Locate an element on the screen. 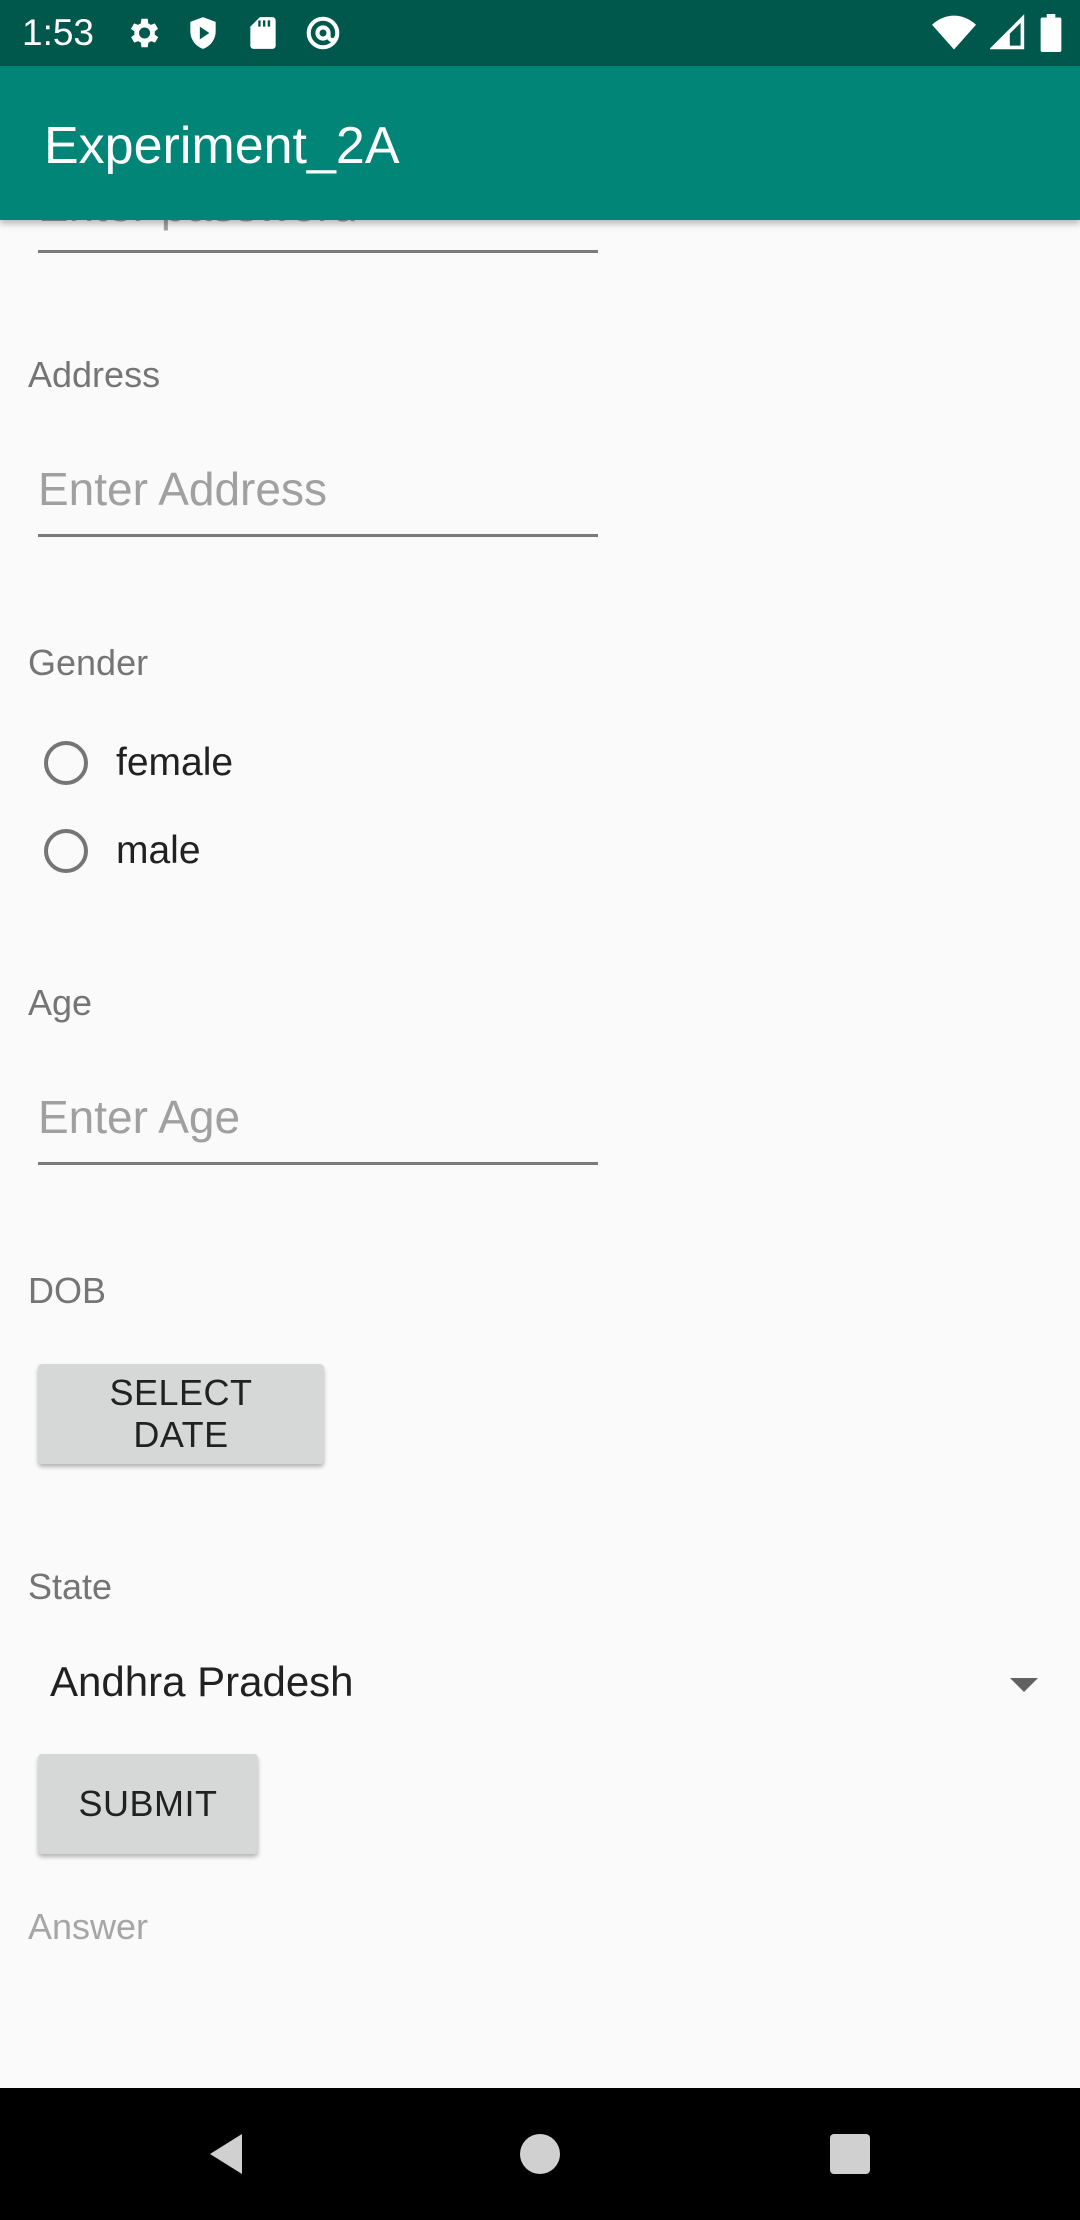  signal-icon is located at coordinates (1007, 32).